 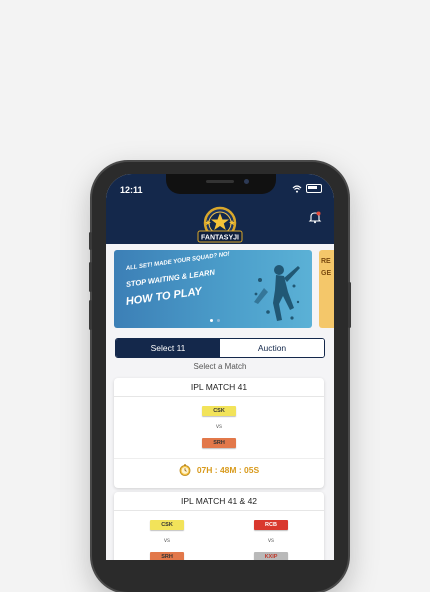 What do you see at coordinates (315, 217) in the screenshot?
I see `bell-icon` at bounding box center [315, 217].